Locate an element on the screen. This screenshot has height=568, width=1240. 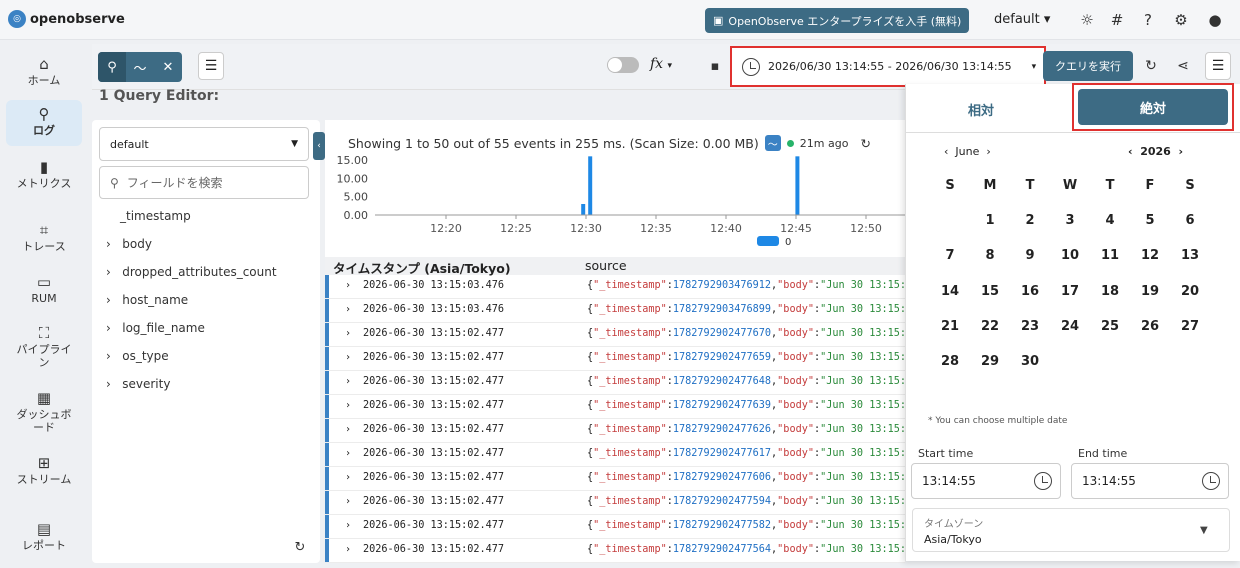
field-item: › dropped_attributes_count is located at coordinates (191, 272).